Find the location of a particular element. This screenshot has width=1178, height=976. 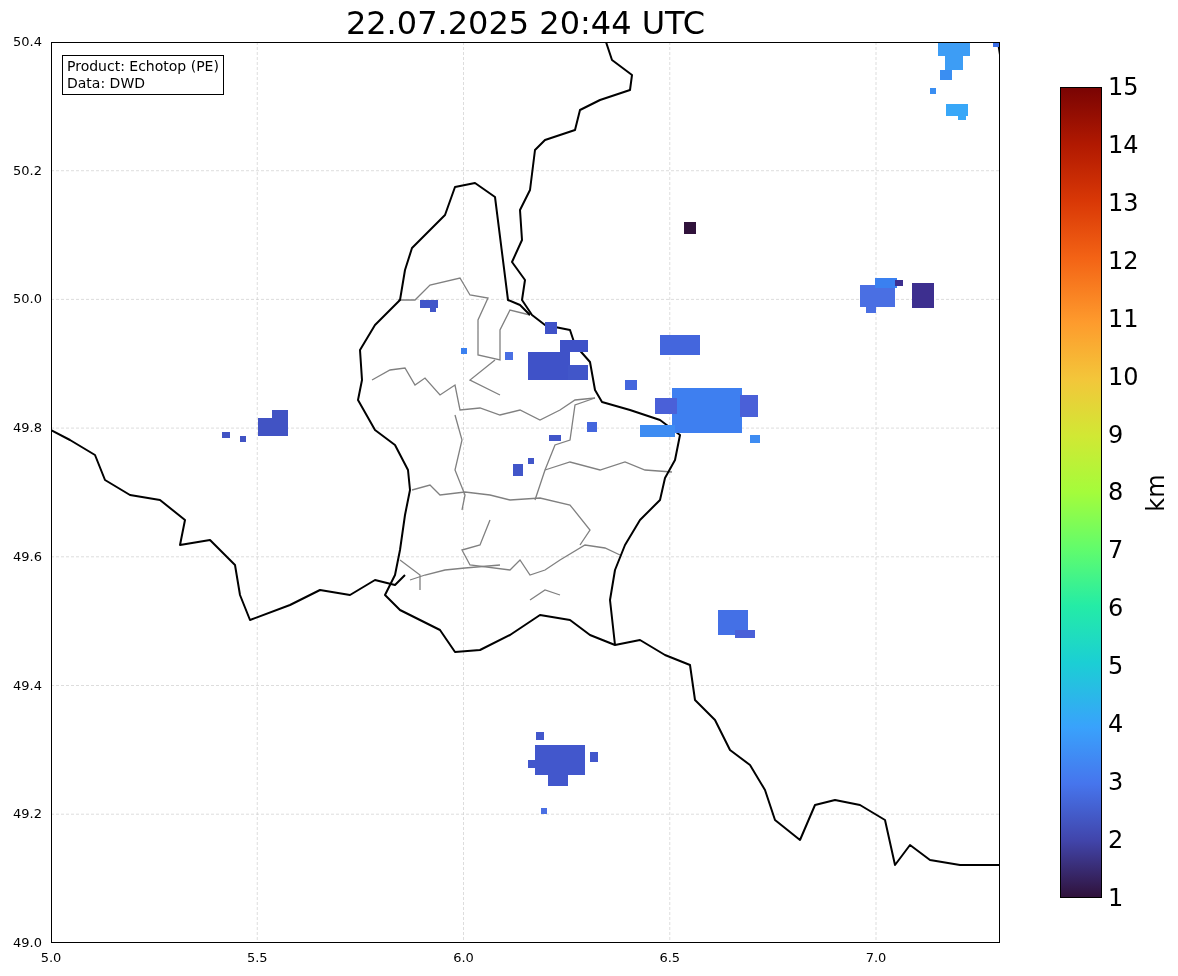

colorbar-tick-label: 13 is located at coordinates (1123, 202).